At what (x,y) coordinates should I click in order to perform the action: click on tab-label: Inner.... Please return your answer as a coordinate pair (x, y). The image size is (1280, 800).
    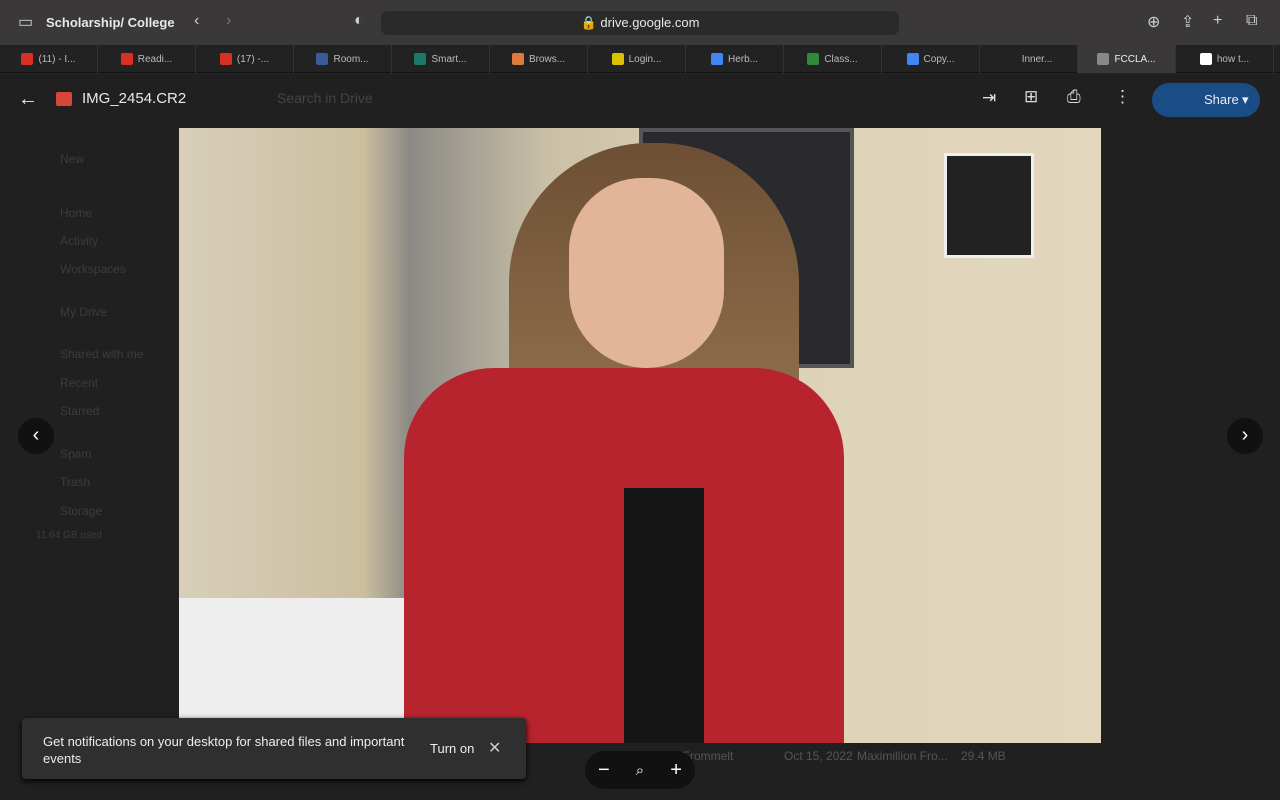
    Looking at the image, I should click on (1037, 59).